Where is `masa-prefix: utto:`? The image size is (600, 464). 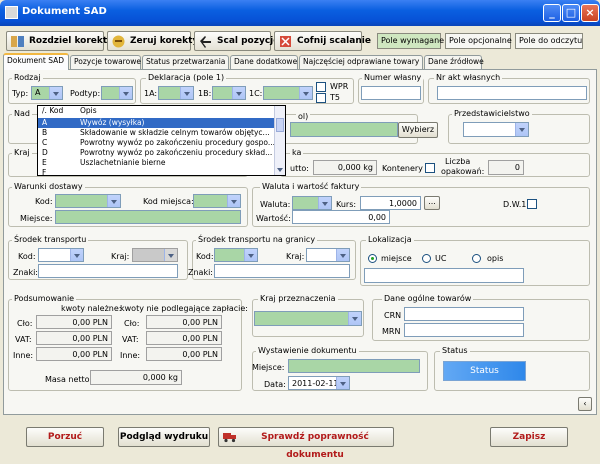 masa-prefix: utto: is located at coordinates (299, 168).